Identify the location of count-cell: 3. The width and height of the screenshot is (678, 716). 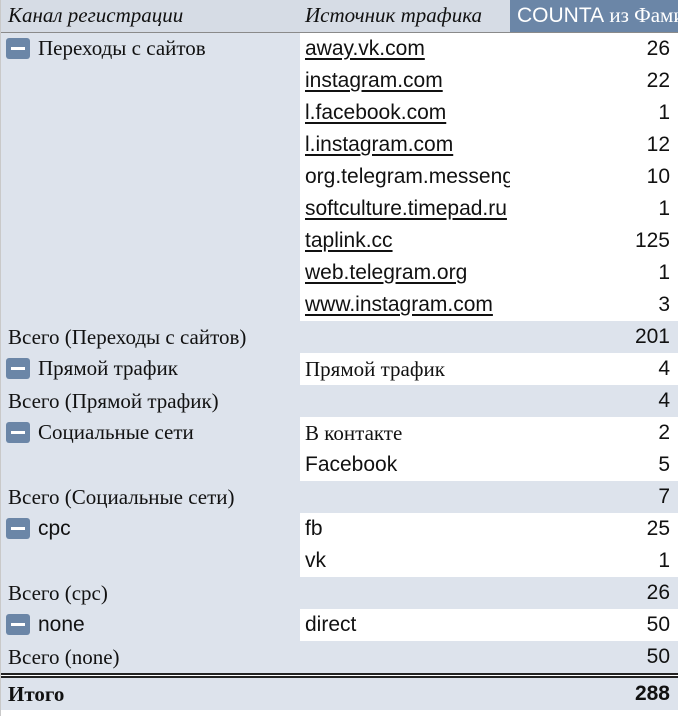
(594, 305).